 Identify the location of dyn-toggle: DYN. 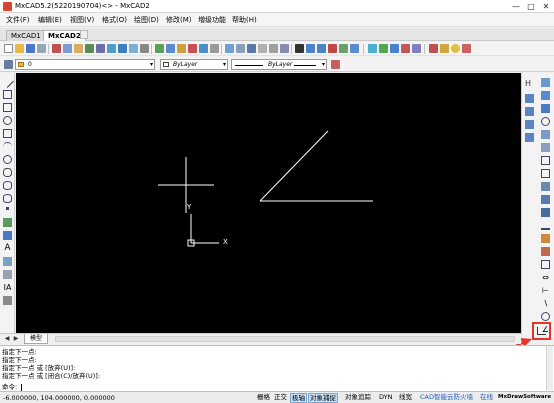
(385, 398).